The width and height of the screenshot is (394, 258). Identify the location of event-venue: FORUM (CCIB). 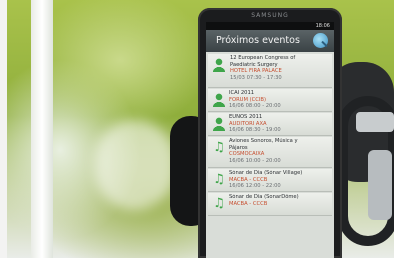
(247, 99).